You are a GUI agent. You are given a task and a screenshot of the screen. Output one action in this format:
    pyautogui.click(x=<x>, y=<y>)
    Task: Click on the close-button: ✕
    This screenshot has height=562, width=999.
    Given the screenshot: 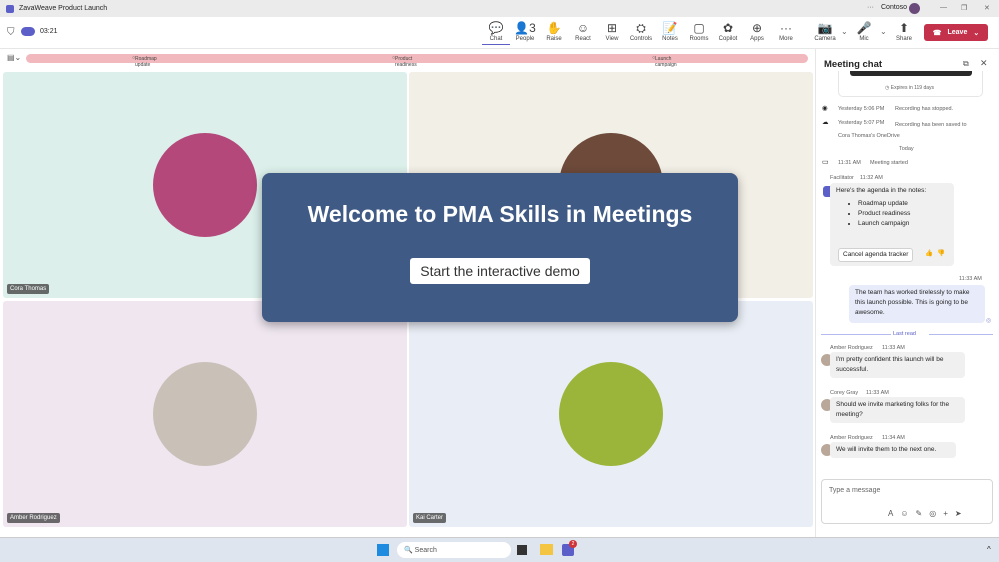 What is the action you would take?
    pyautogui.click(x=987, y=8)
    